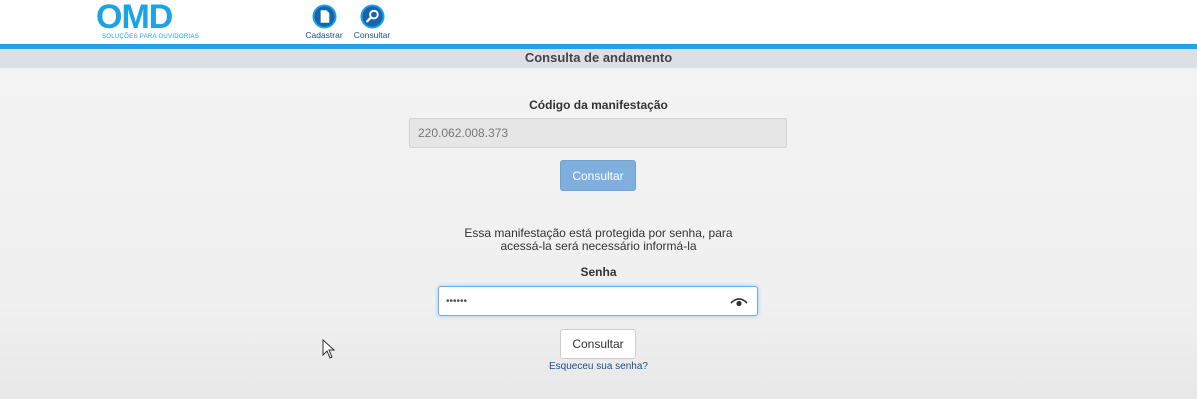  I want to click on nav-cadastrar-label: Cadastrar, so click(324, 35).